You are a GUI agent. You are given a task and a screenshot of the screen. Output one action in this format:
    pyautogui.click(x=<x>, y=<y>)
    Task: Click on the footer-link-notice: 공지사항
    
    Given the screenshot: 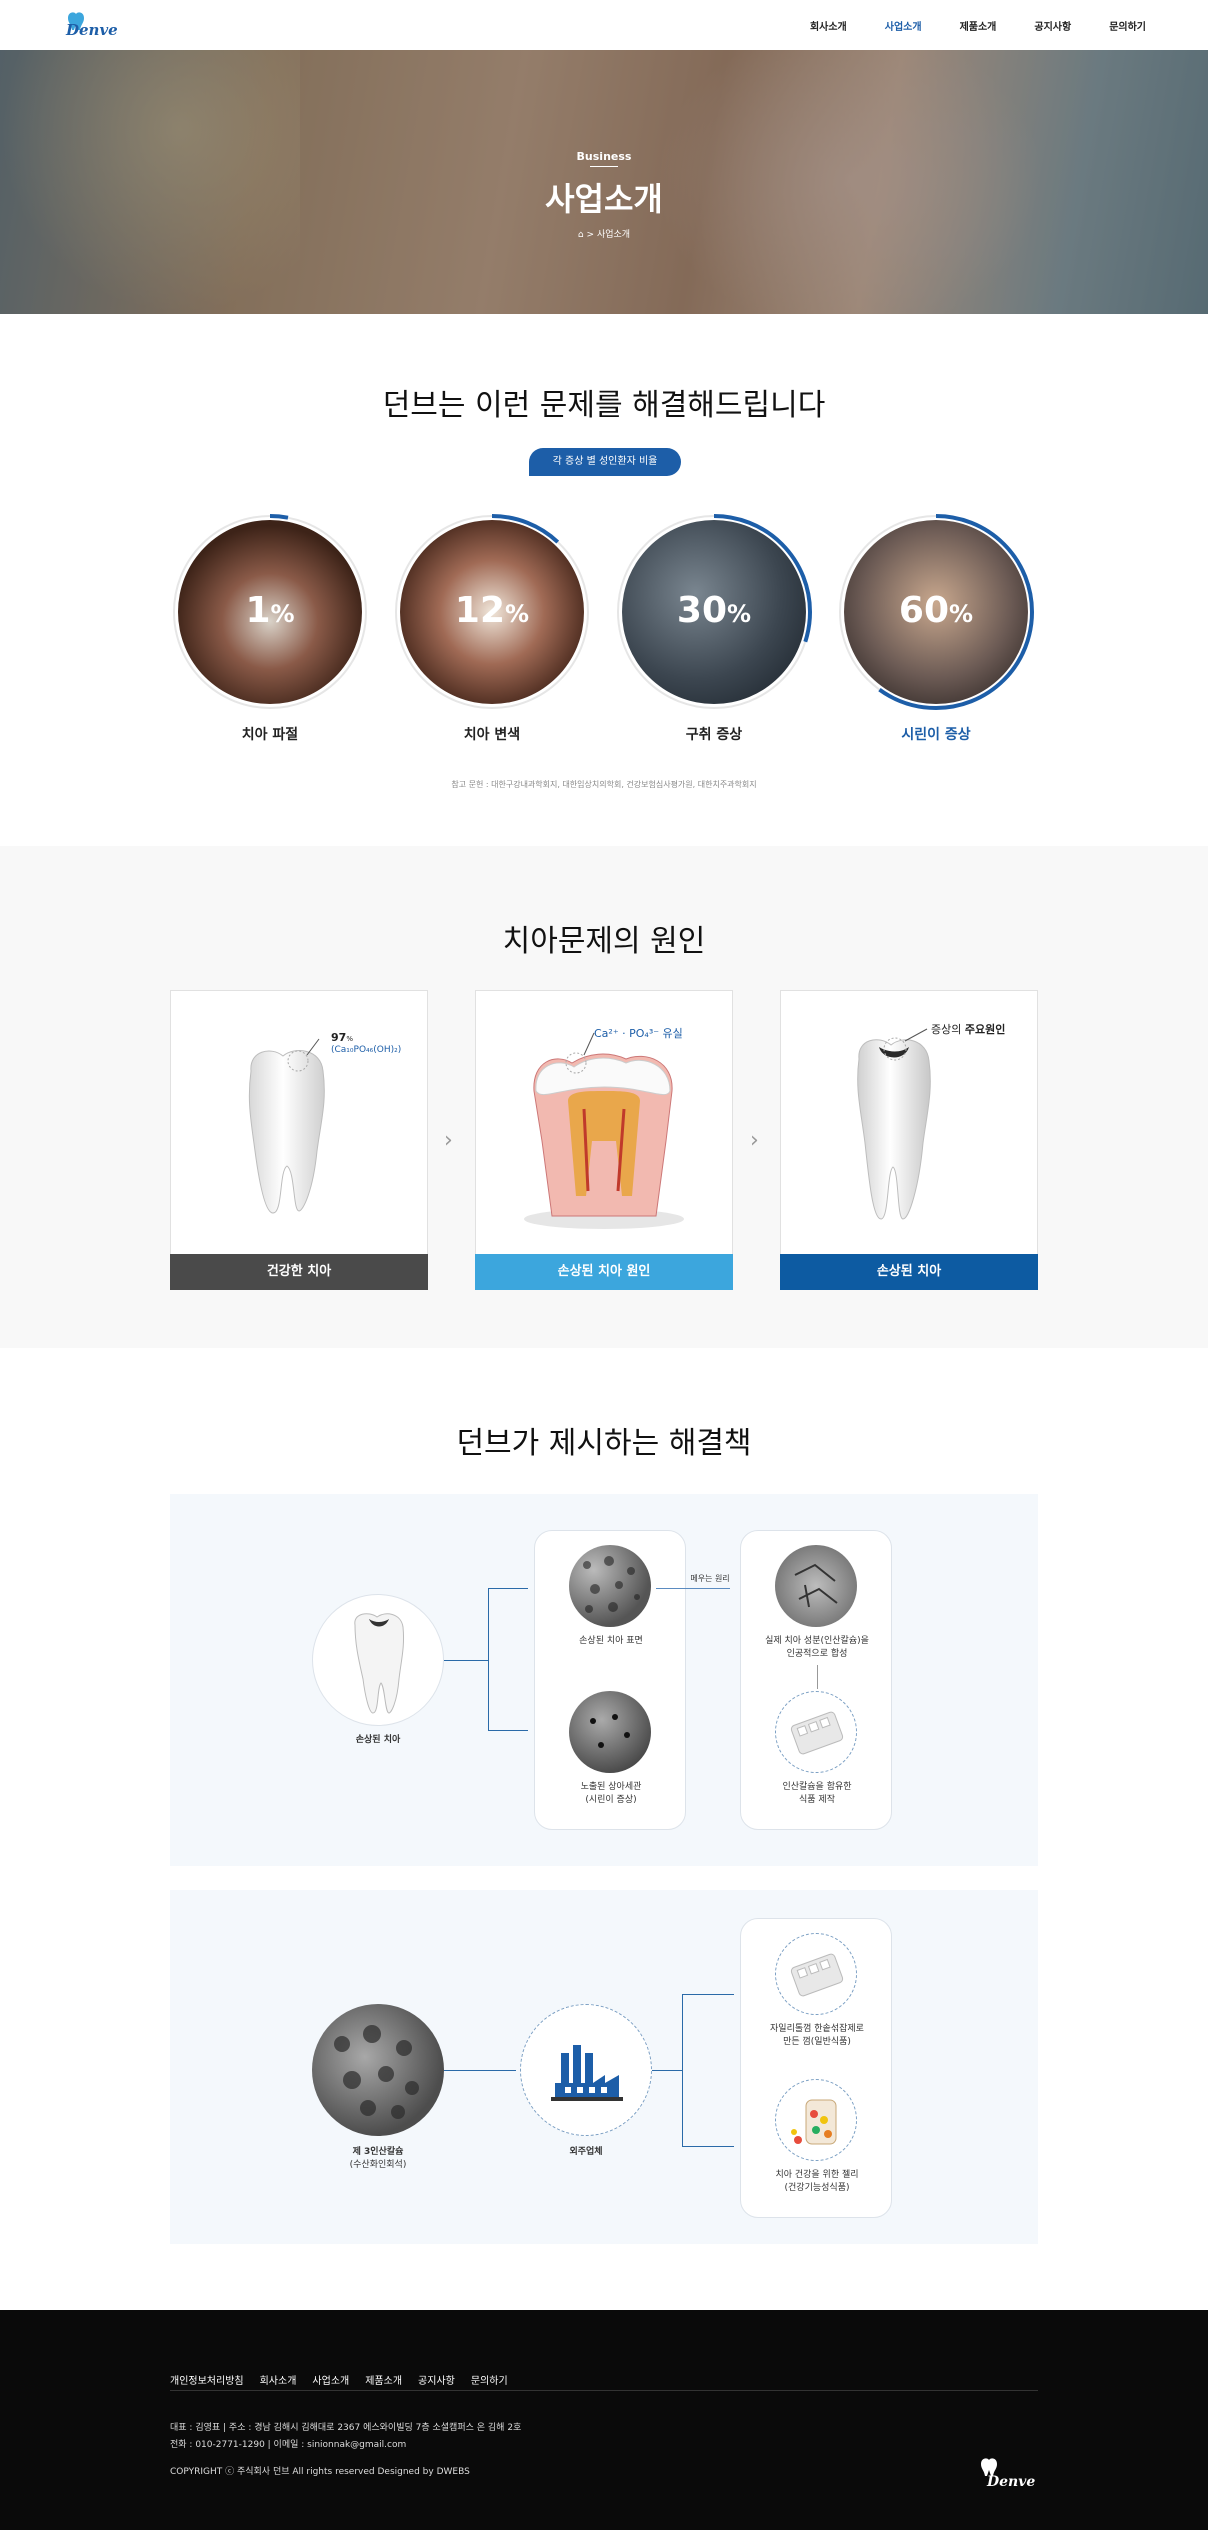 What is the action you would take?
    pyautogui.click(x=436, y=2379)
    